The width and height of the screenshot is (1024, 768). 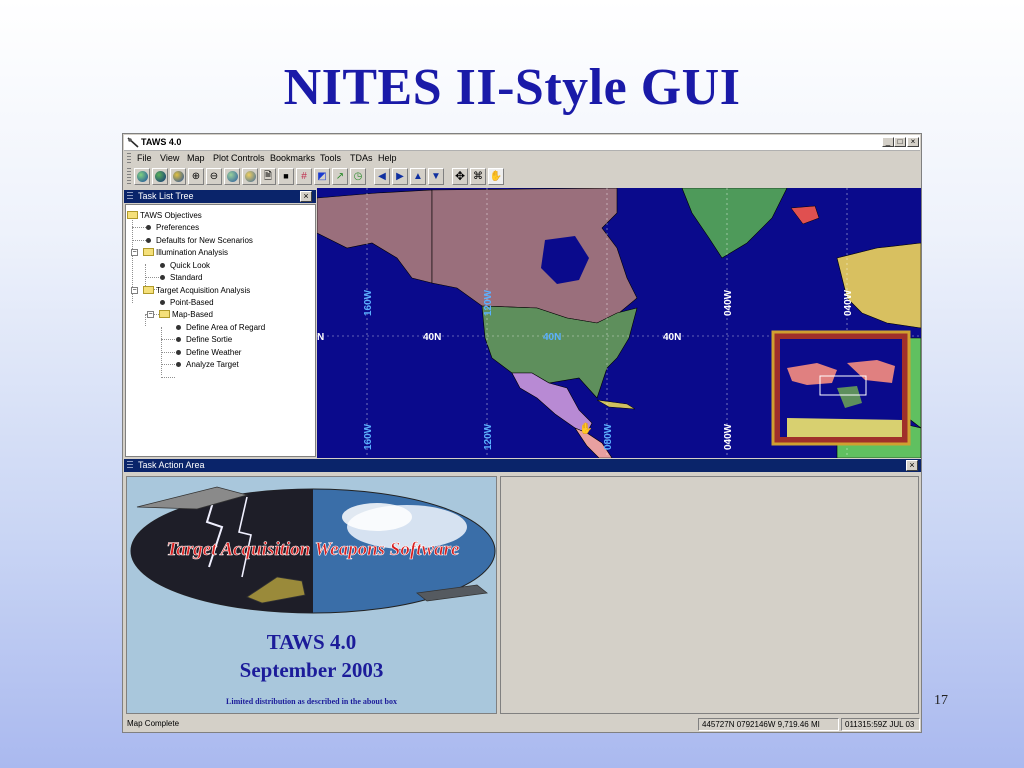 I want to click on hand-icon: ✋, so click(x=496, y=176).